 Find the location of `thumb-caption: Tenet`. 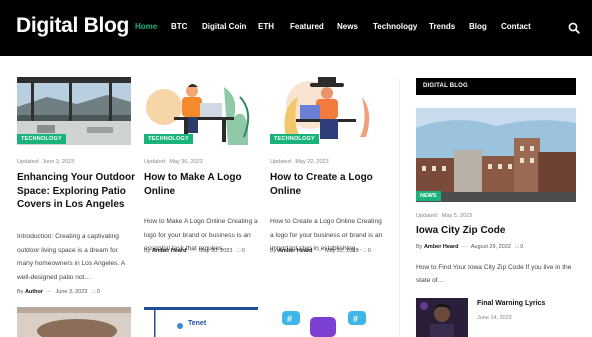

thumb-caption: Tenet is located at coordinates (197, 323).